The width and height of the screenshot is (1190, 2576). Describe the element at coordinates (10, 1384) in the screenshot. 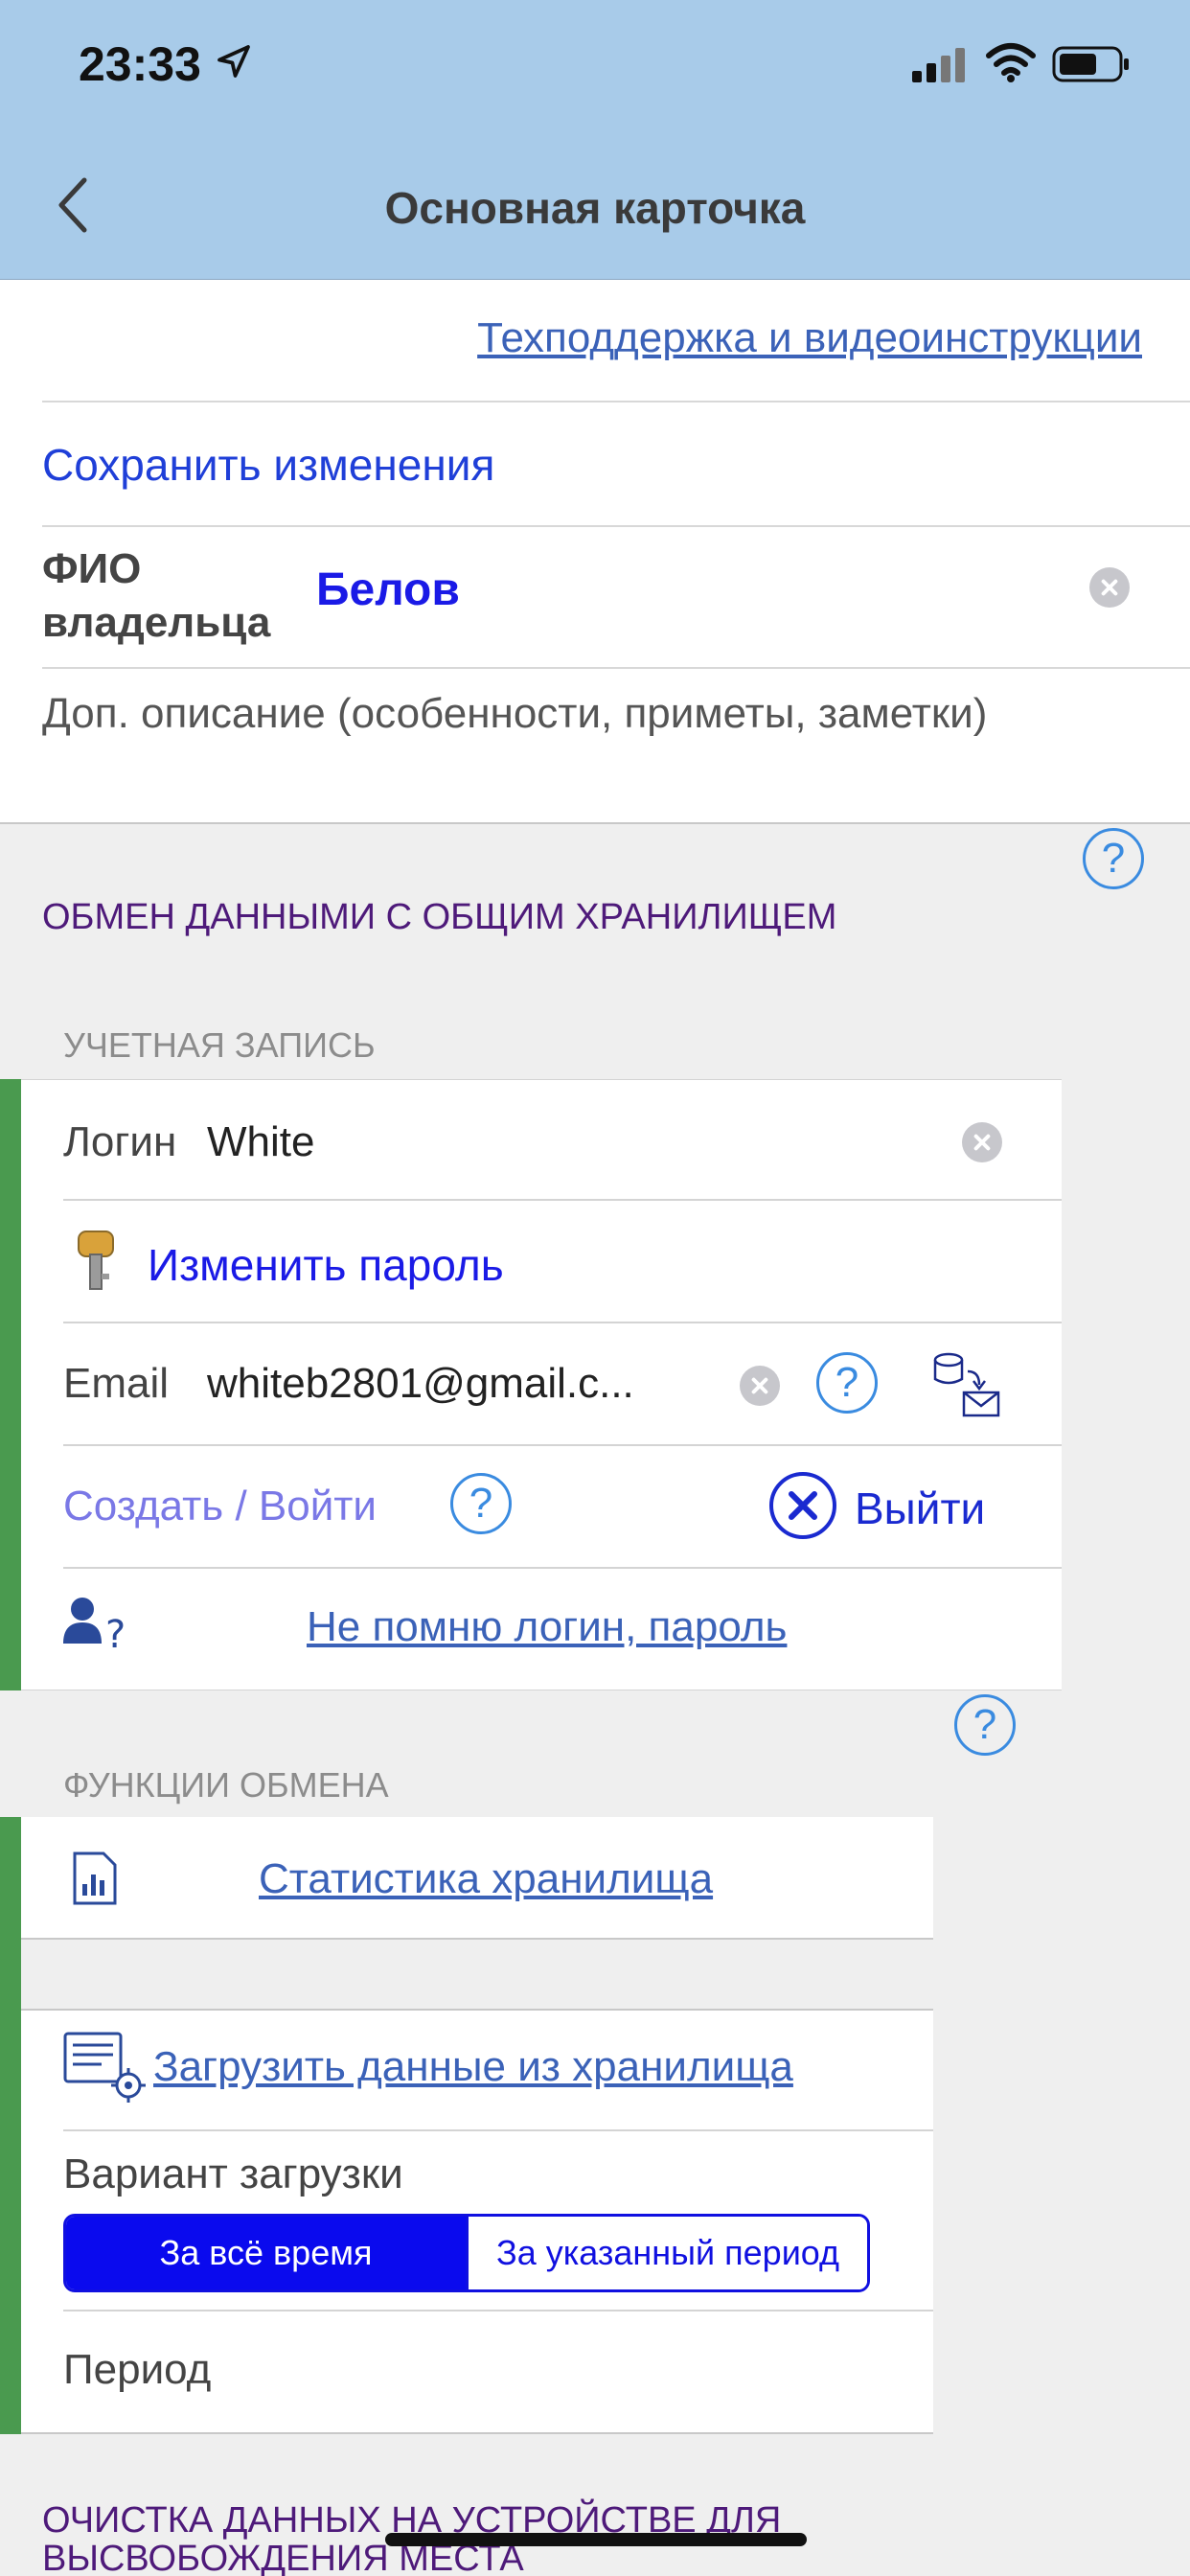

I see `account-green-bar` at that location.